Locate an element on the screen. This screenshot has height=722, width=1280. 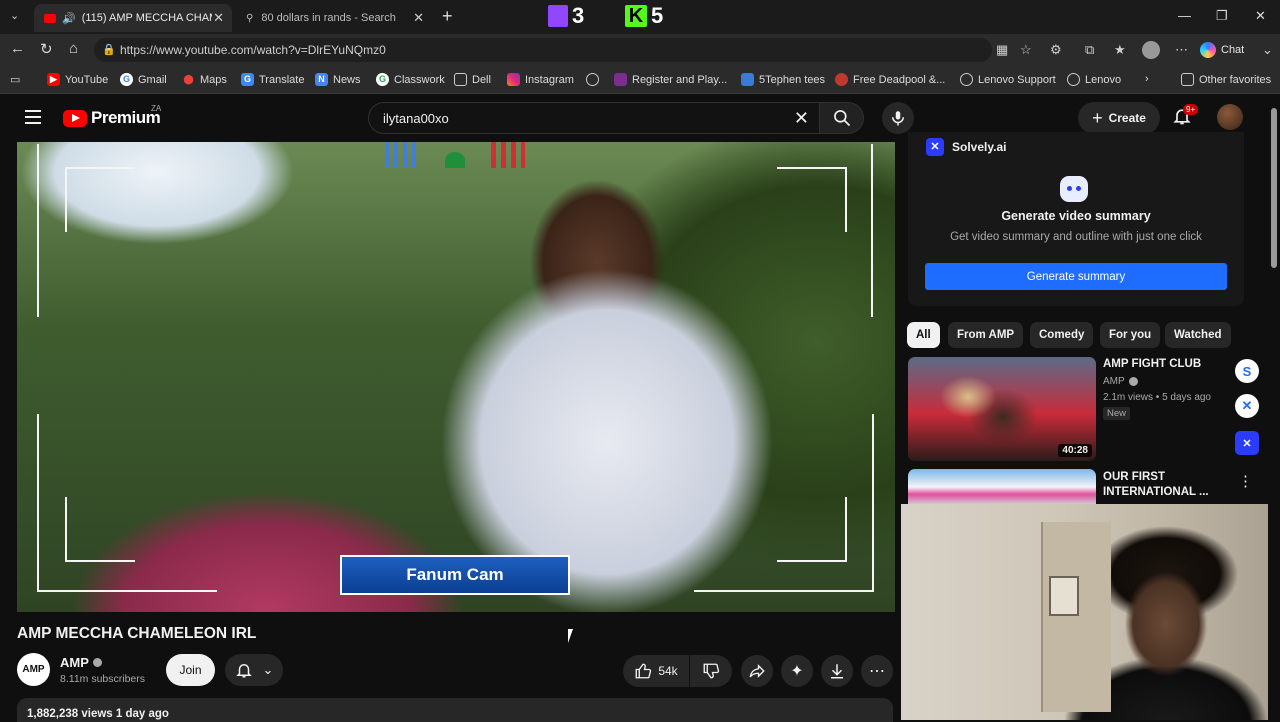
apps-icon: ▦ is located at coordinates (1002, 50).